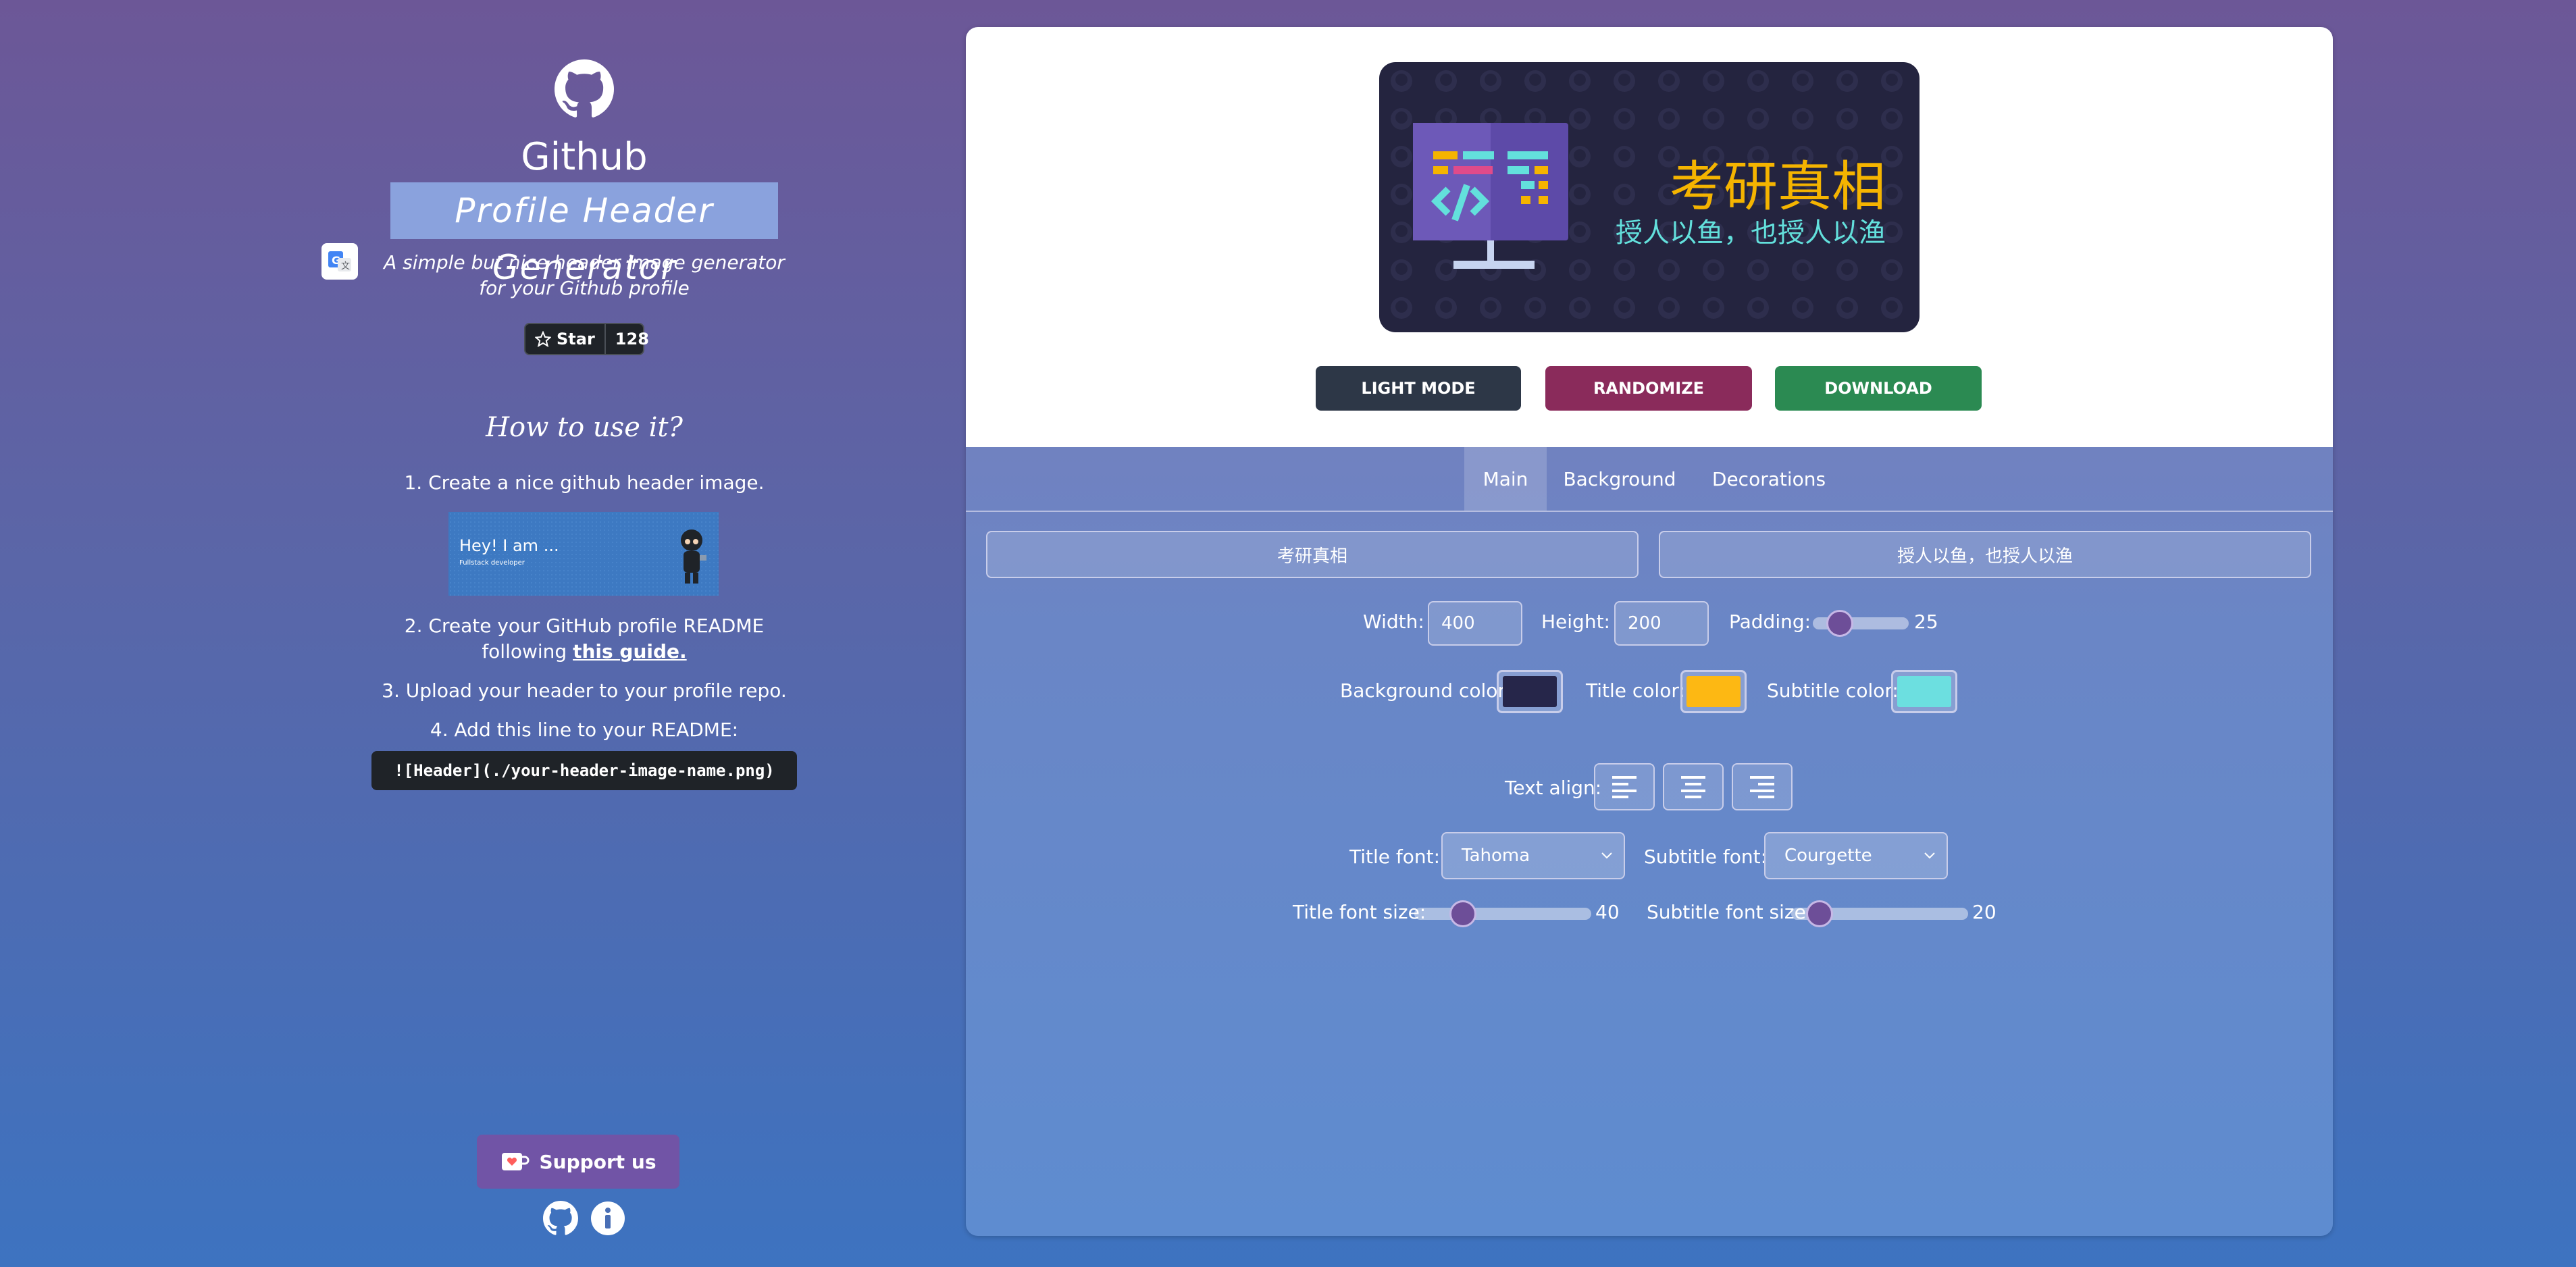  What do you see at coordinates (1861, 623) in the screenshot?
I see `padding-slider` at bounding box center [1861, 623].